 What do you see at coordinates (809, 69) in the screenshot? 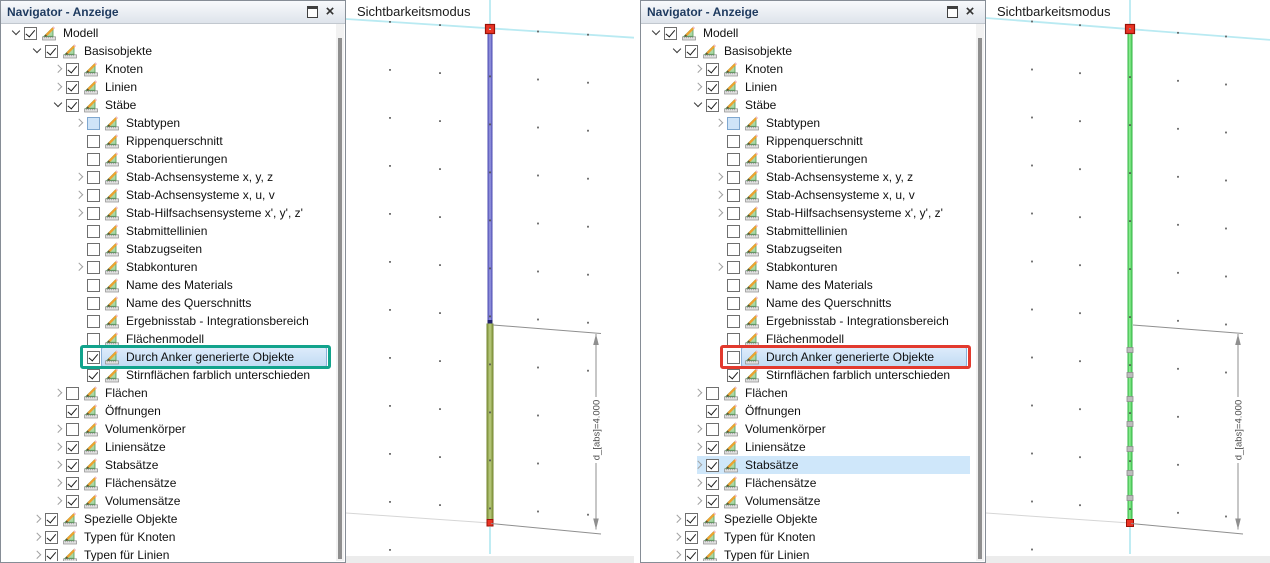
I see `tree-item-knoten: Knoten` at bounding box center [809, 69].